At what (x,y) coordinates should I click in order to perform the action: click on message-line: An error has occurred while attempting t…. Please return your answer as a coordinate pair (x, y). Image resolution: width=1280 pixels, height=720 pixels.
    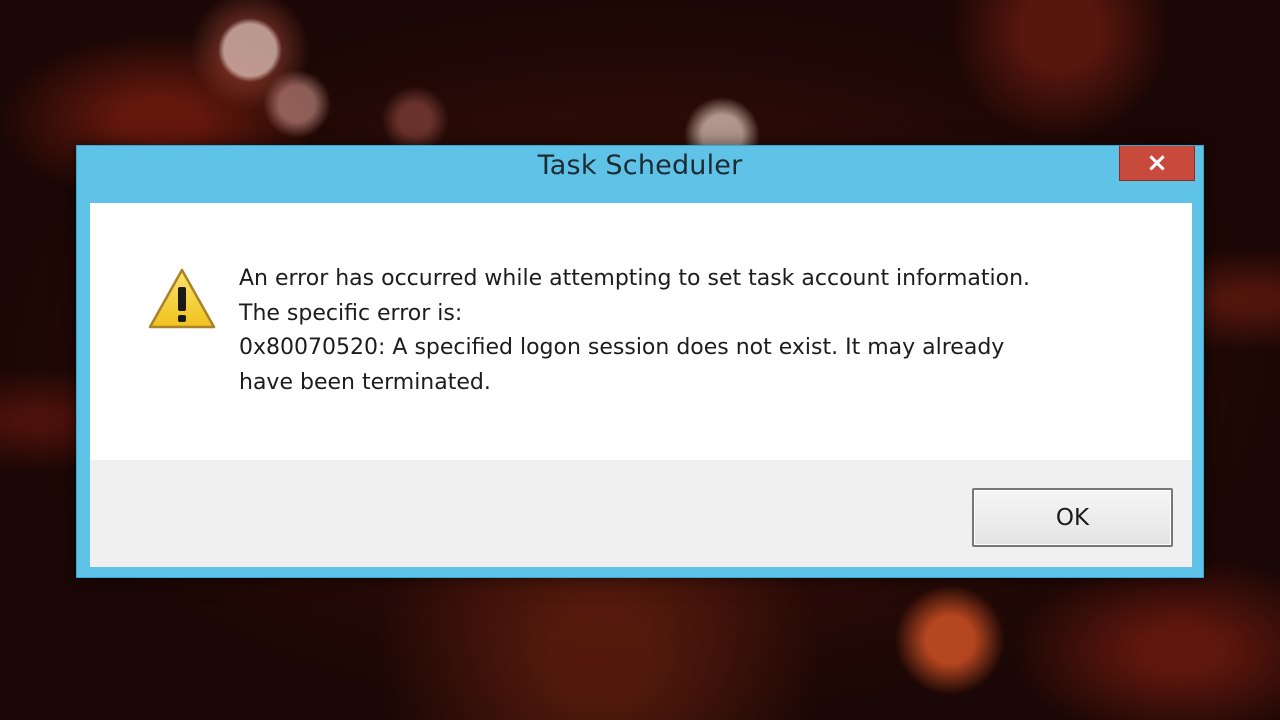
    Looking at the image, I should click on (635, 278).